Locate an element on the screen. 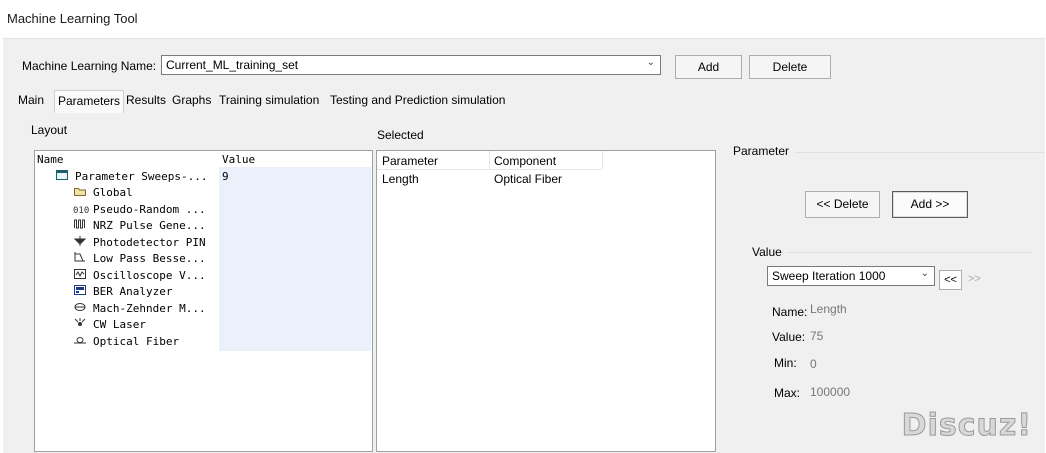 This screenshot has width=1046, height=453. tab-parameters: Parameters is located at coordinates (89, 101).